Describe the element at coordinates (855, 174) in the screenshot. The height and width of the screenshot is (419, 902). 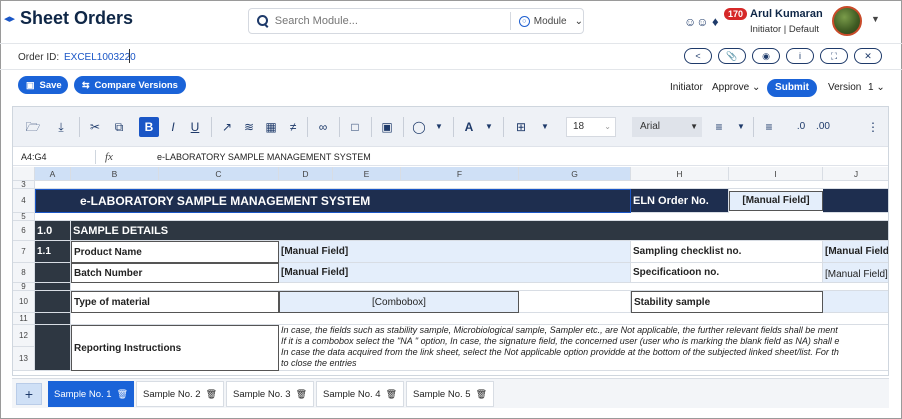
I see `column-header: J` at that location.